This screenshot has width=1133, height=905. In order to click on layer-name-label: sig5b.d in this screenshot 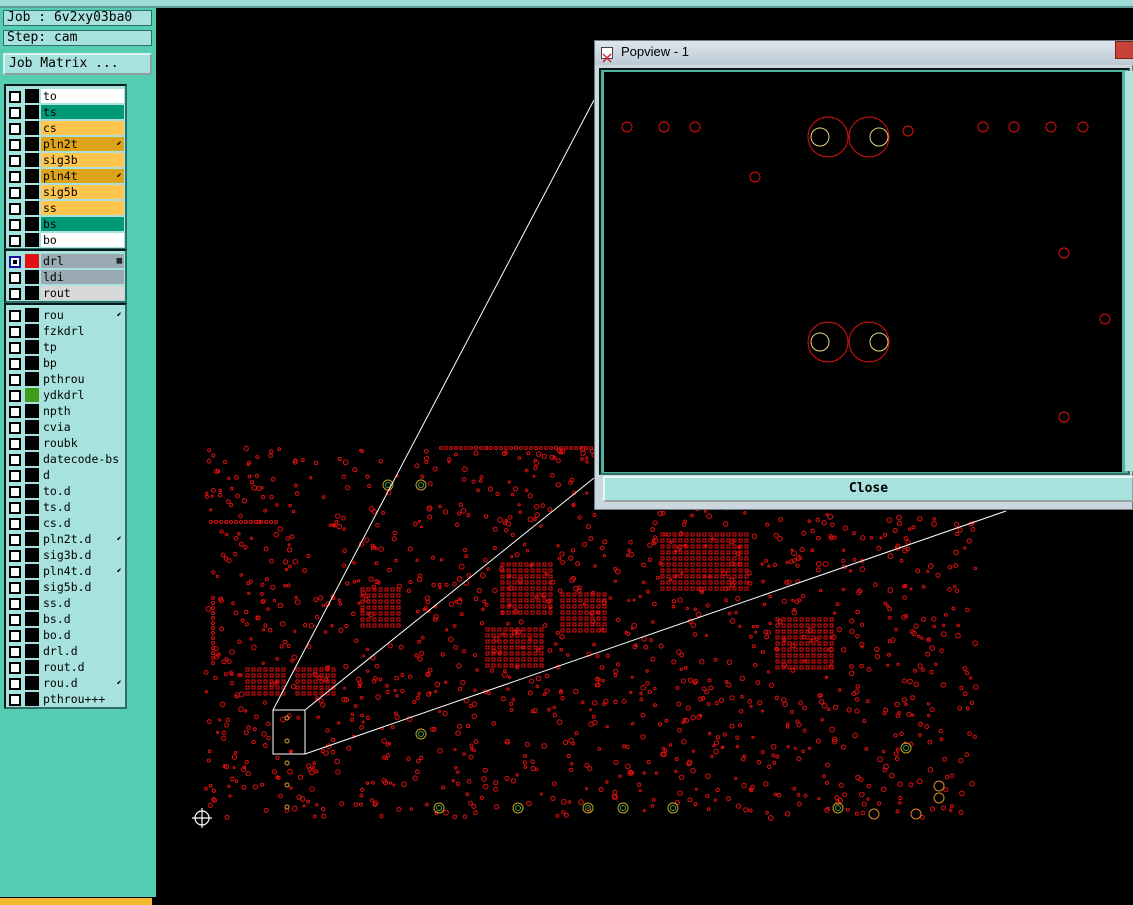, I will do `click(82, 587)`.